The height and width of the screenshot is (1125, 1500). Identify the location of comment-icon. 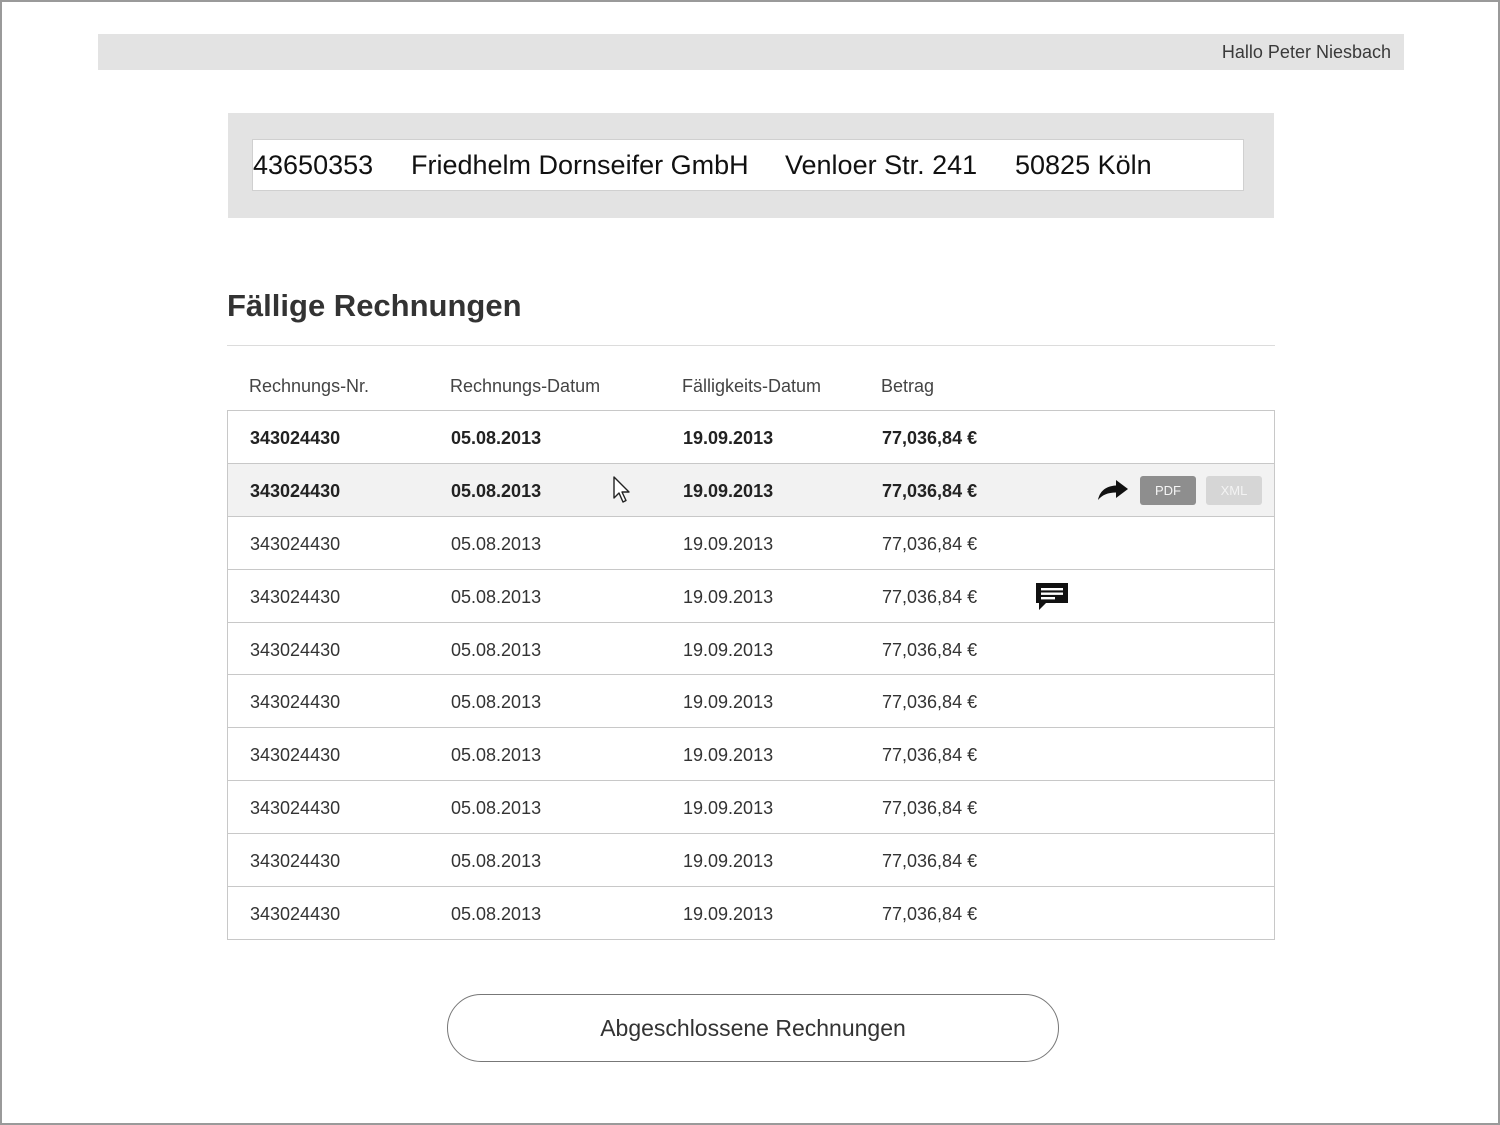
(1052, 597).